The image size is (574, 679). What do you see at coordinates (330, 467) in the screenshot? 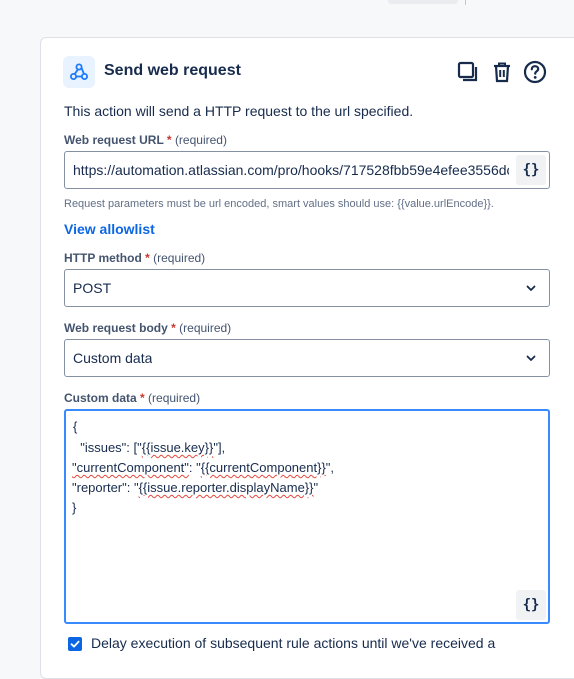
I see `code-text: ",` at bounding box center [330, 467].